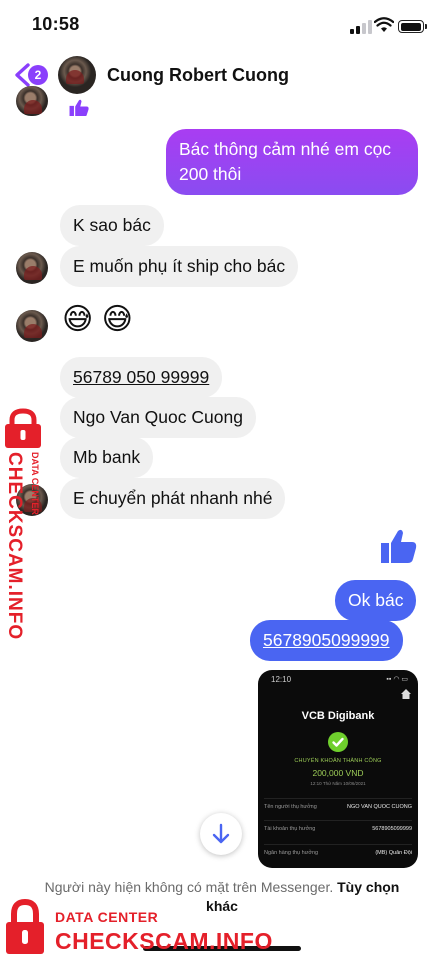  Describe the element at coordinates (379, 807) in the screenshot. I see `receipt-row-value: NGO VAN QUOC CUONG` at that location.